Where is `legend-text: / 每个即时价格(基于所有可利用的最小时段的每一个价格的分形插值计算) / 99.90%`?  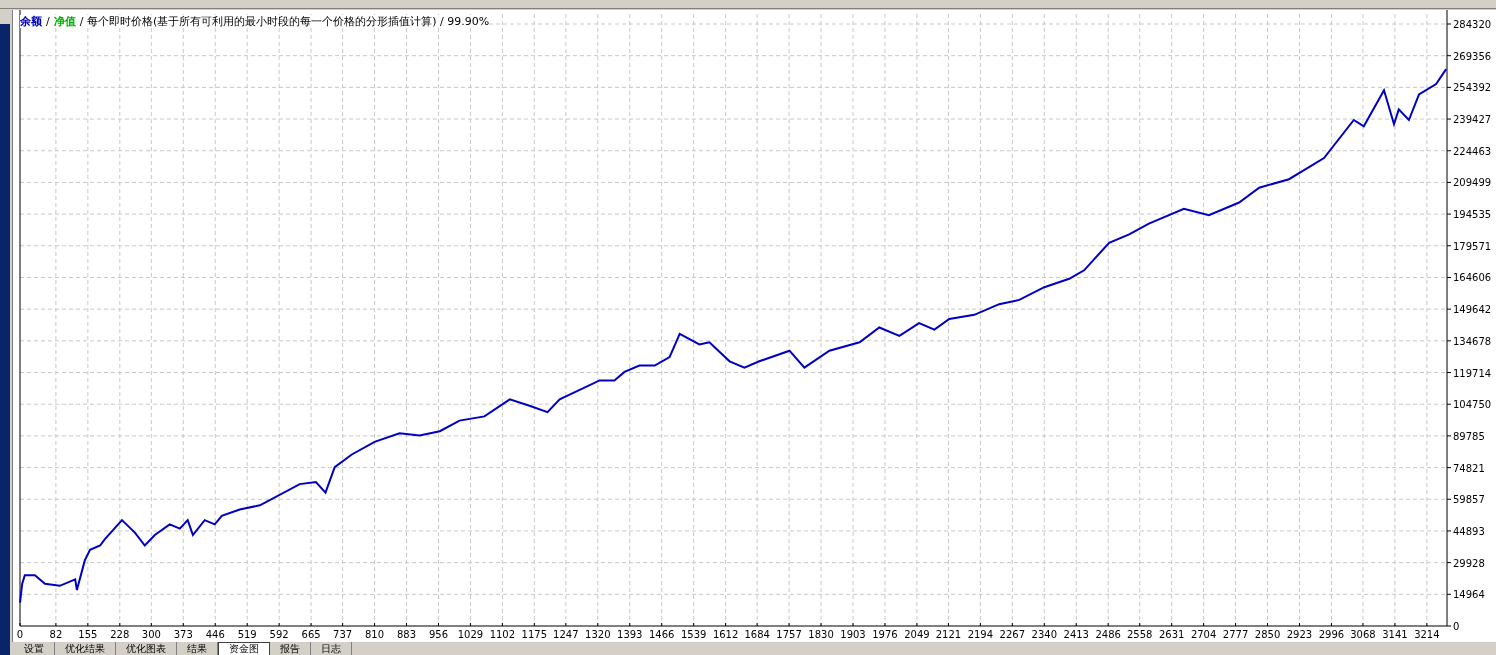
legend-text: / 每个即时价格(基于所有可利用的最小时段的每一个价格的分形插值计算) / 99.90% is located at coordinates (284, 21).